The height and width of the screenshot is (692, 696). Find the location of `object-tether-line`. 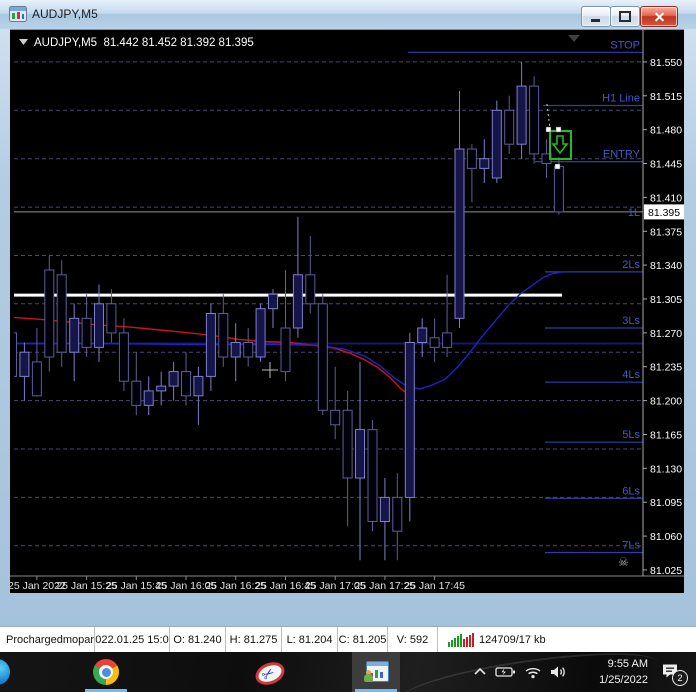

object-tether-line is located at coordinates (548, 116).